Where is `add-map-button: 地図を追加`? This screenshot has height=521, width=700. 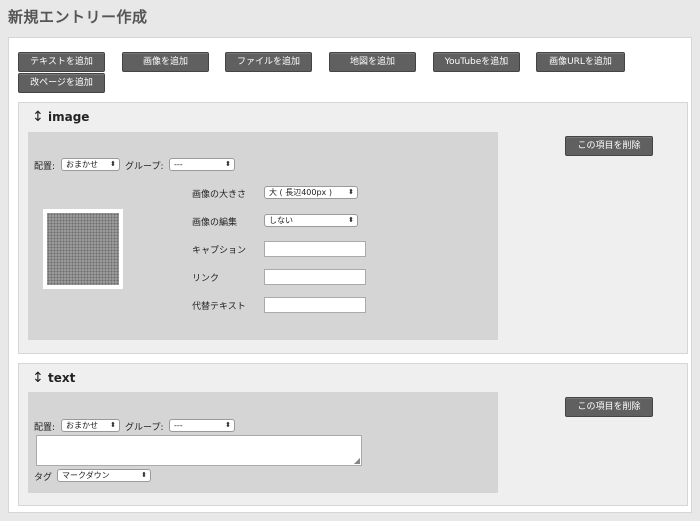 add-map-button: 地図を追加 is located at coordinates (372, 62).